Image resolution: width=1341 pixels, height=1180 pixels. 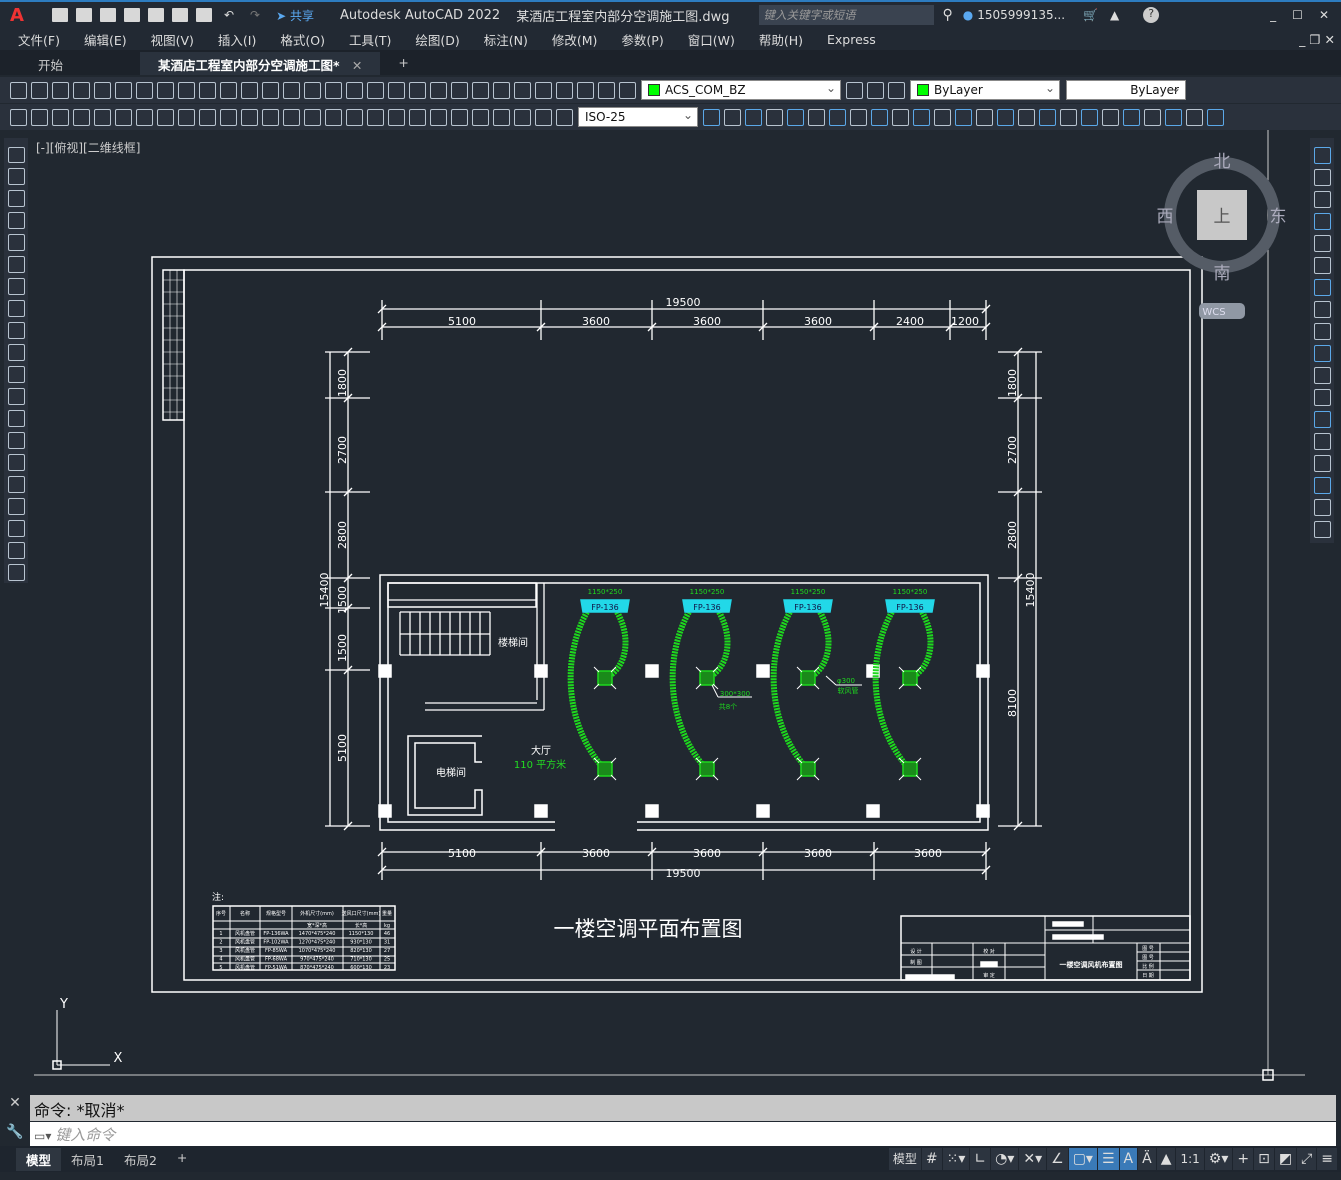 What do you see at coordinates (638, 117) in the screenshot?
I see `dimstyle-dropdown: ISO-25` at bounding box center [638, 117].